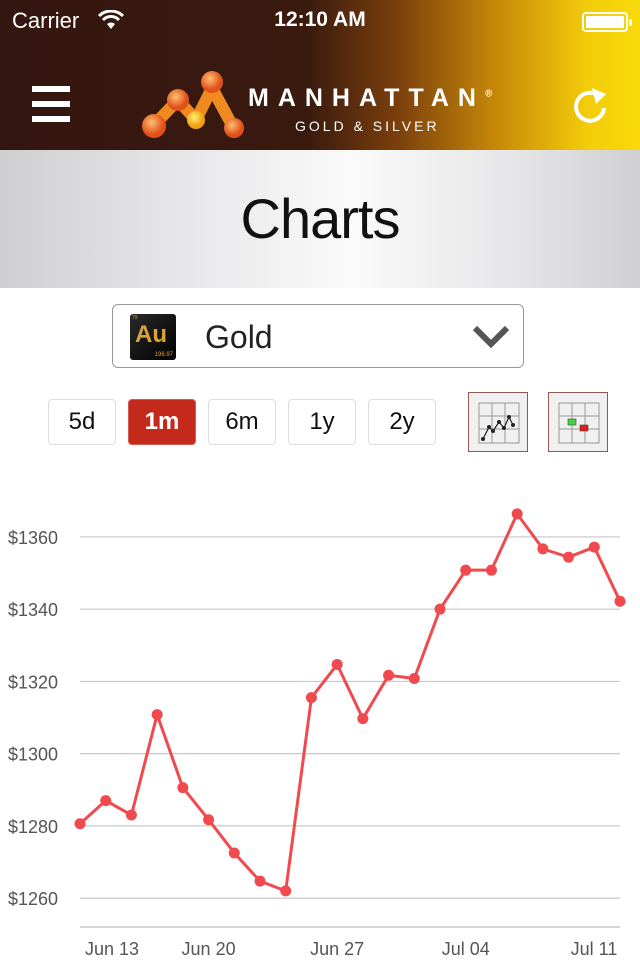 This screenshot has height=960, width=640. I want to click on candlestick-chart-icon, so click(579, 423).